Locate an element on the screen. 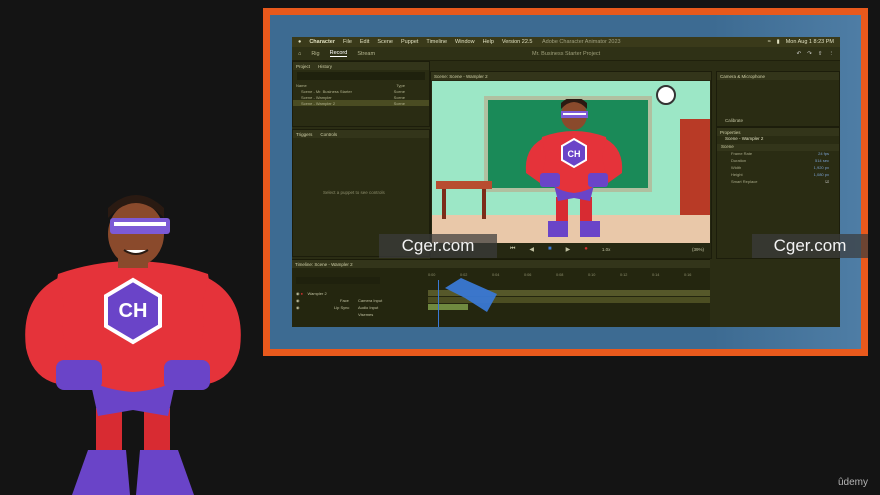 This screenshot has width=880, height=495. superhero-mascot: CH is located at coordinates (133, 345).